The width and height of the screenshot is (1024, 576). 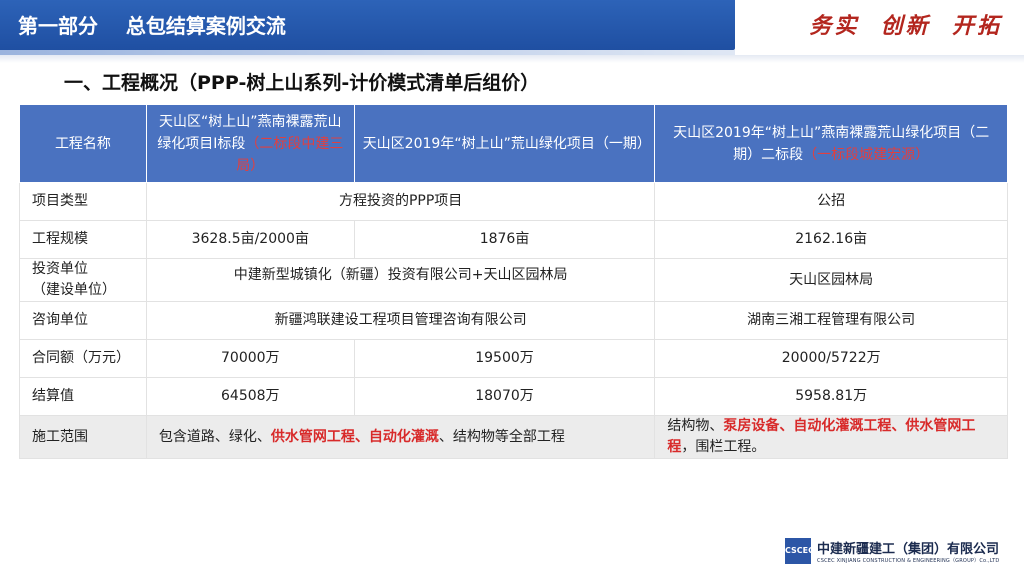 What do you see at coordinates (831, 143) in the screenshot?
I see `header-project-3: 天山区2019年“树上山”燕南裸露荒山绿化项目（二期）二标段（一标段城建宏源）` at bounding box center [831, 143].